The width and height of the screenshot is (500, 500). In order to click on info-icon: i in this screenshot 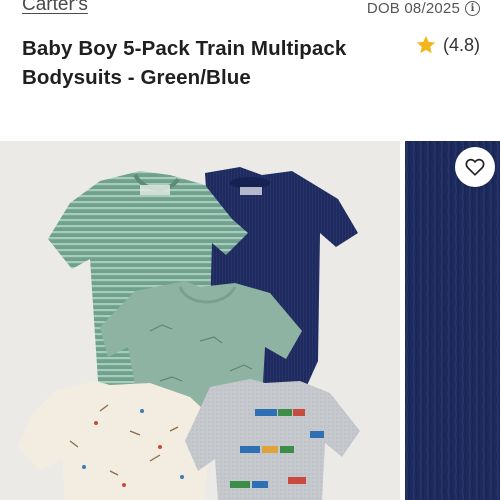, I will do `click(472, 8)`.